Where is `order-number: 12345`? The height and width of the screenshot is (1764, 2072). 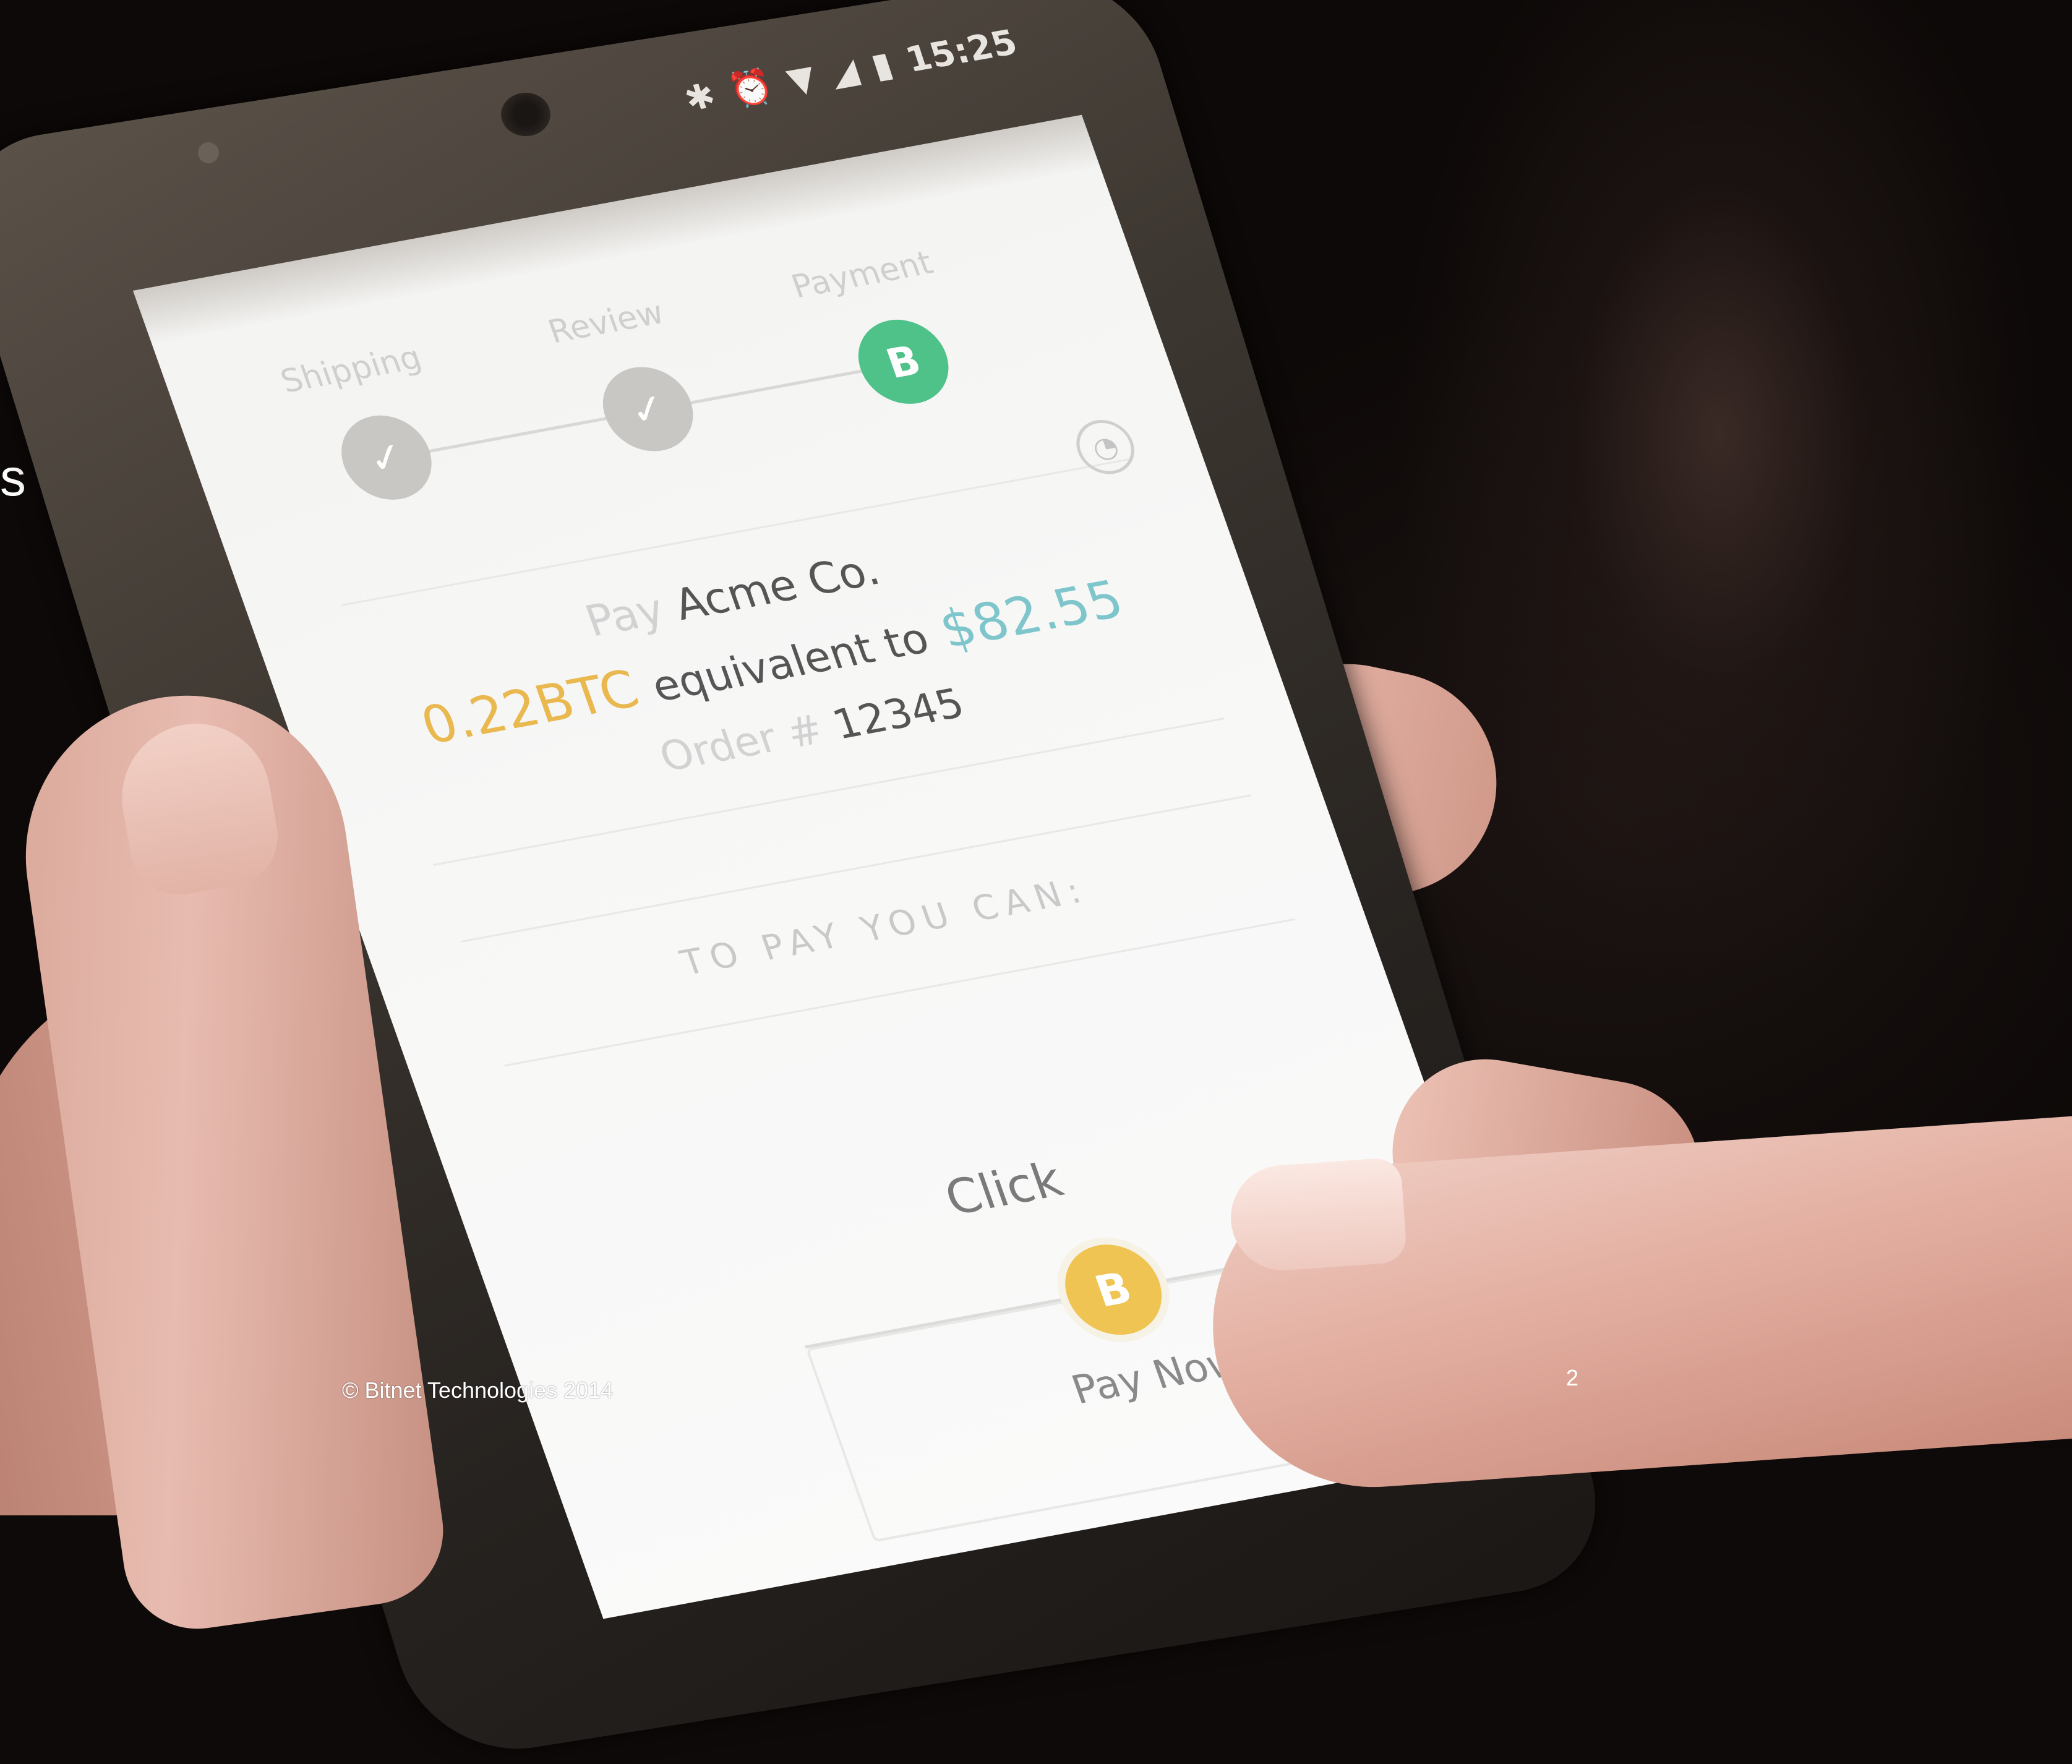 order-number: 12345 is located at coordinates (898, 714).